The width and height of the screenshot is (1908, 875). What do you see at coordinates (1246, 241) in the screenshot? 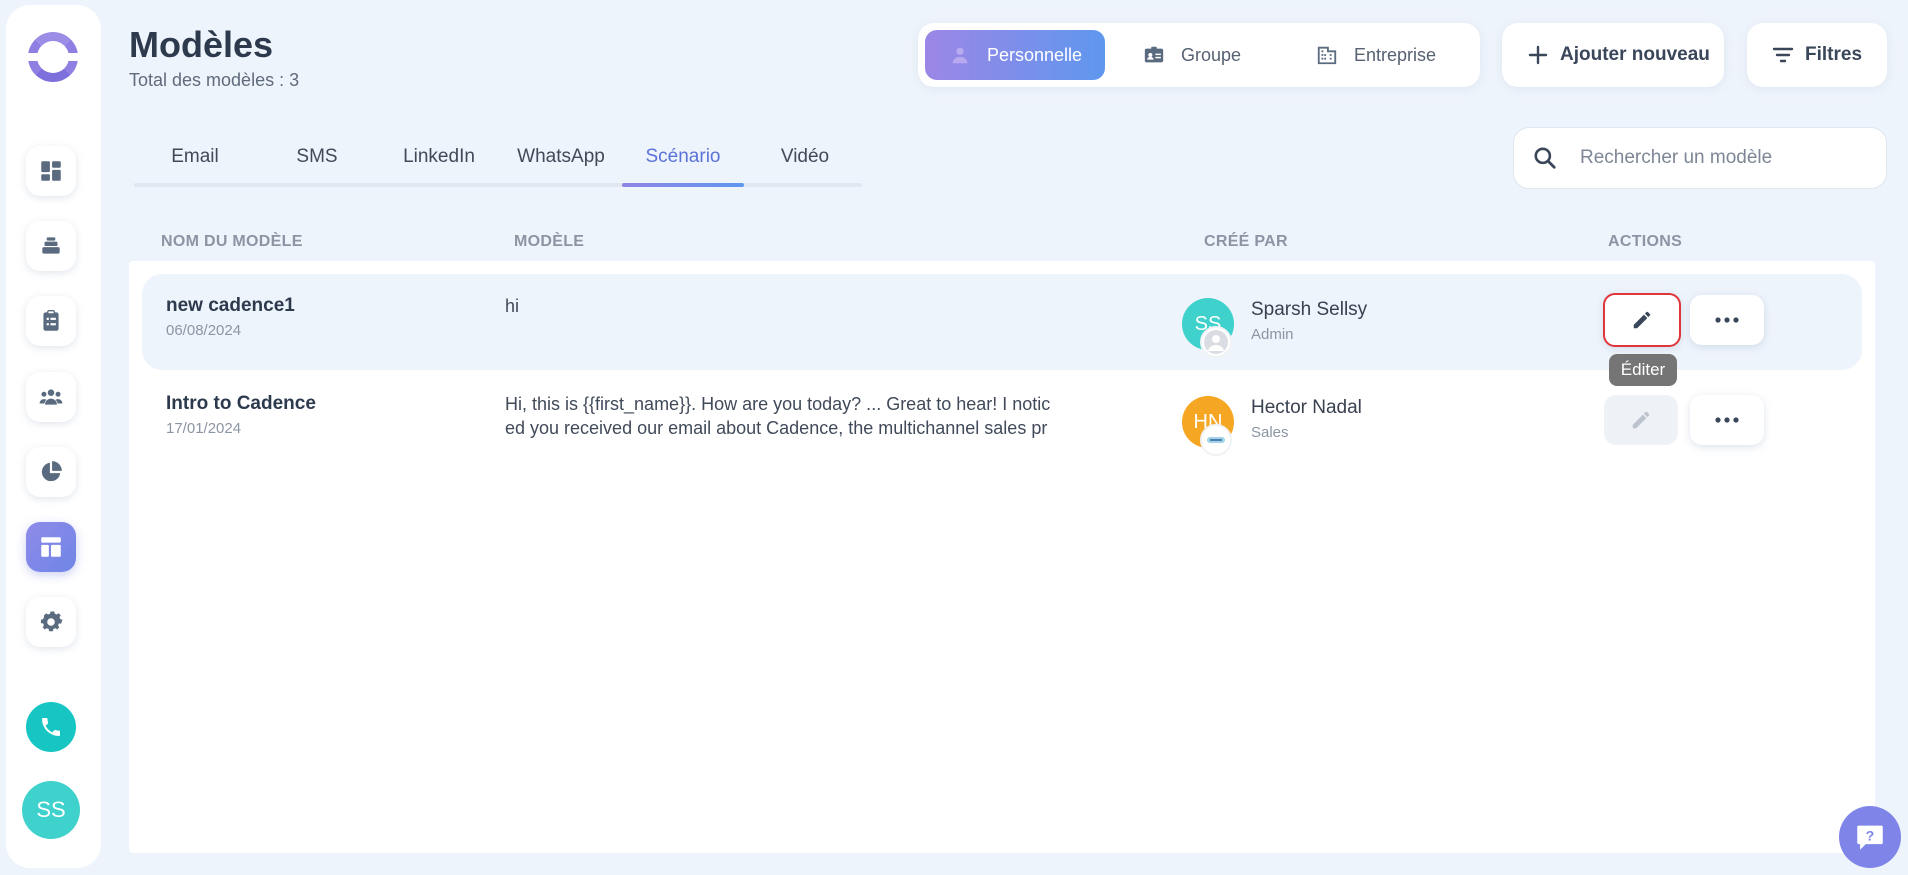
I see `column-header-created-by: CRÉÉ PAR` at bounding box center [1246, 241].